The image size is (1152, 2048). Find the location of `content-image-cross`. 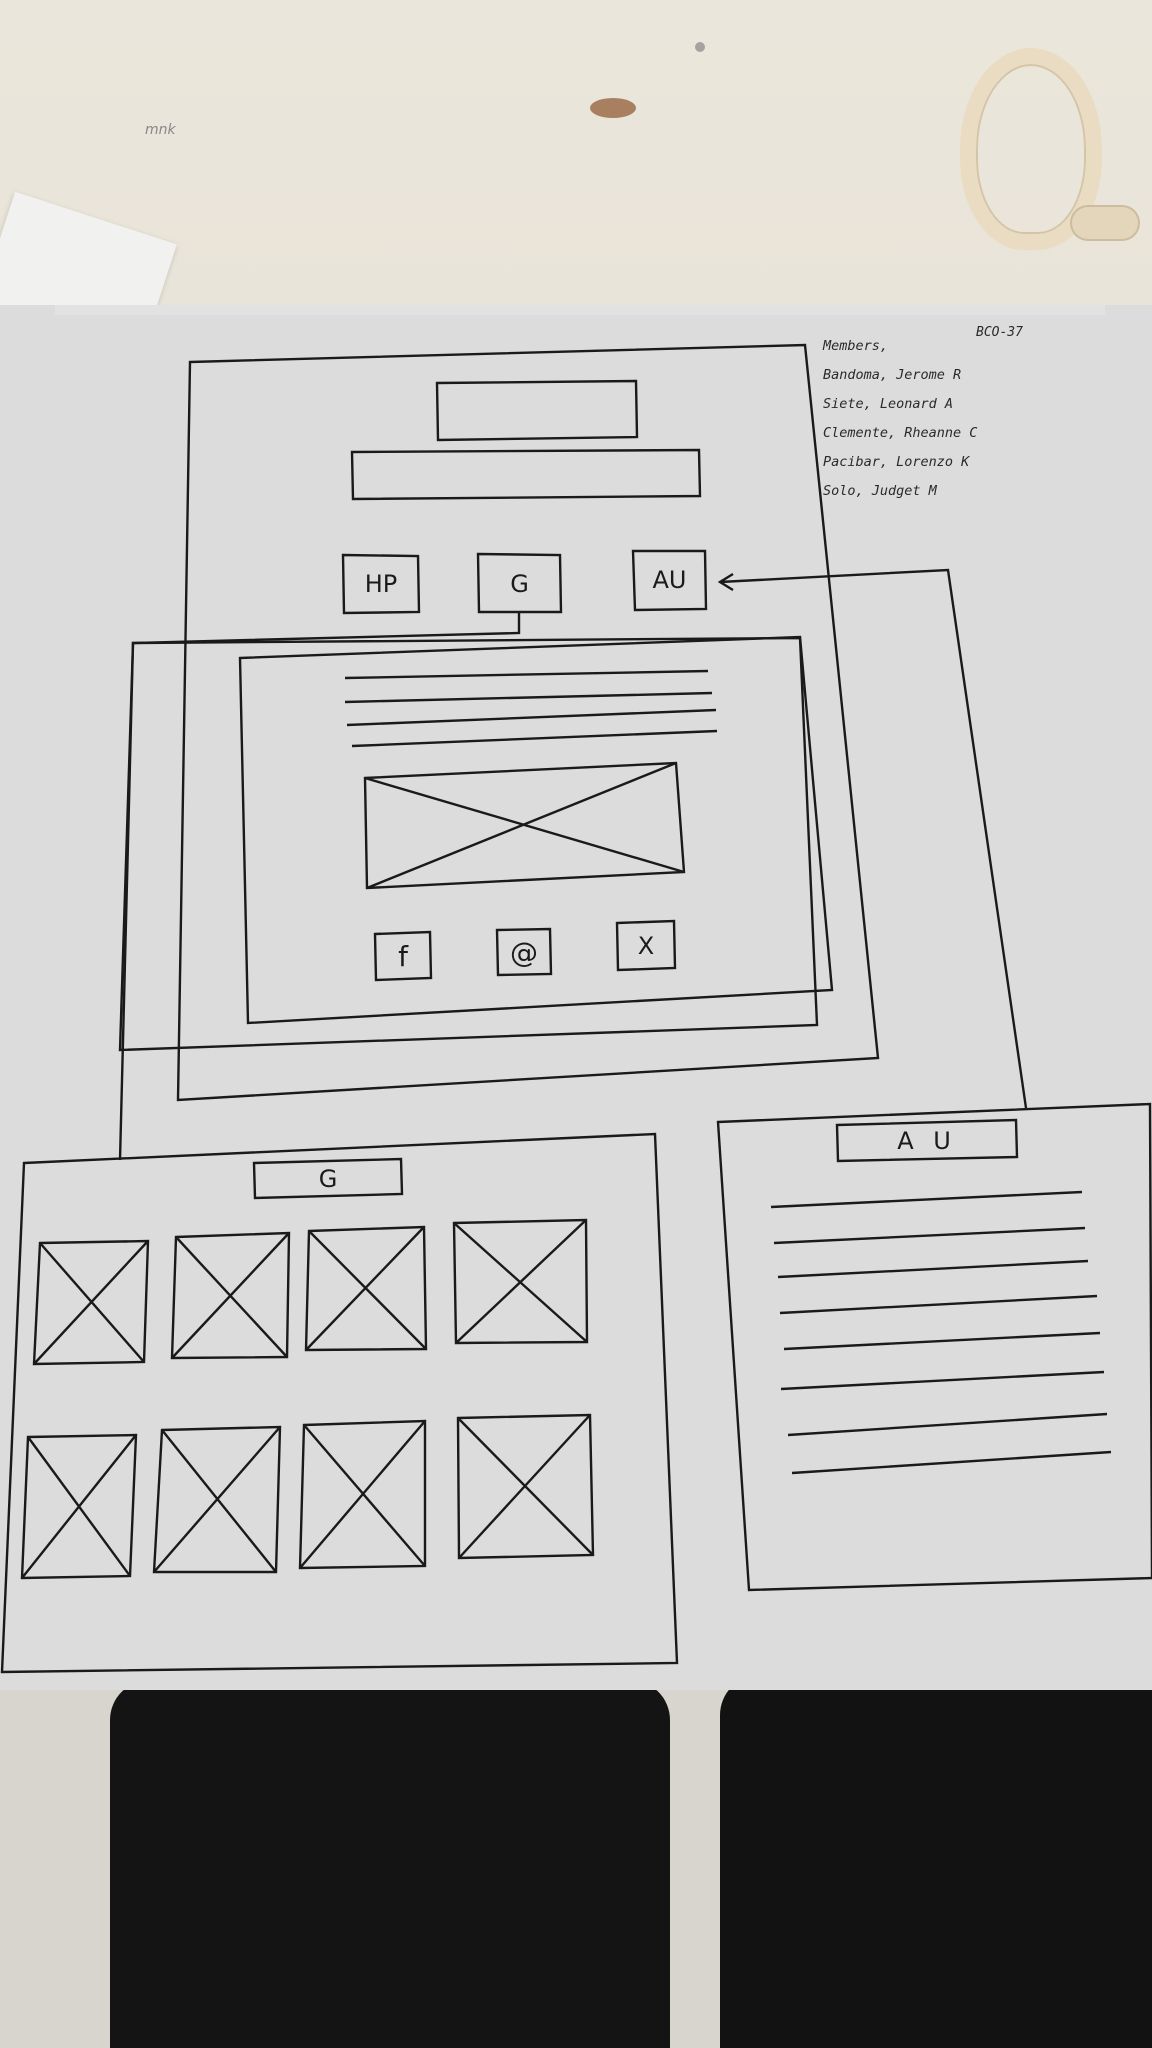

content-image-cross is located at coordinates (524, 825).